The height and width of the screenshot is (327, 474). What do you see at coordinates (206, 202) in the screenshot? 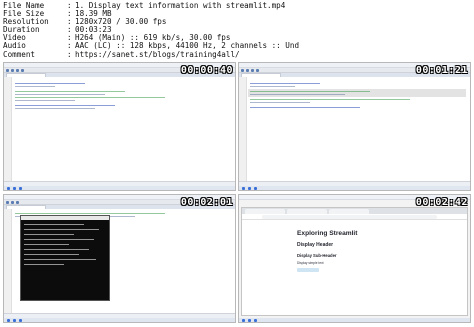
I see `timestamp: 00:02:01` at bounding box center [206, 202].